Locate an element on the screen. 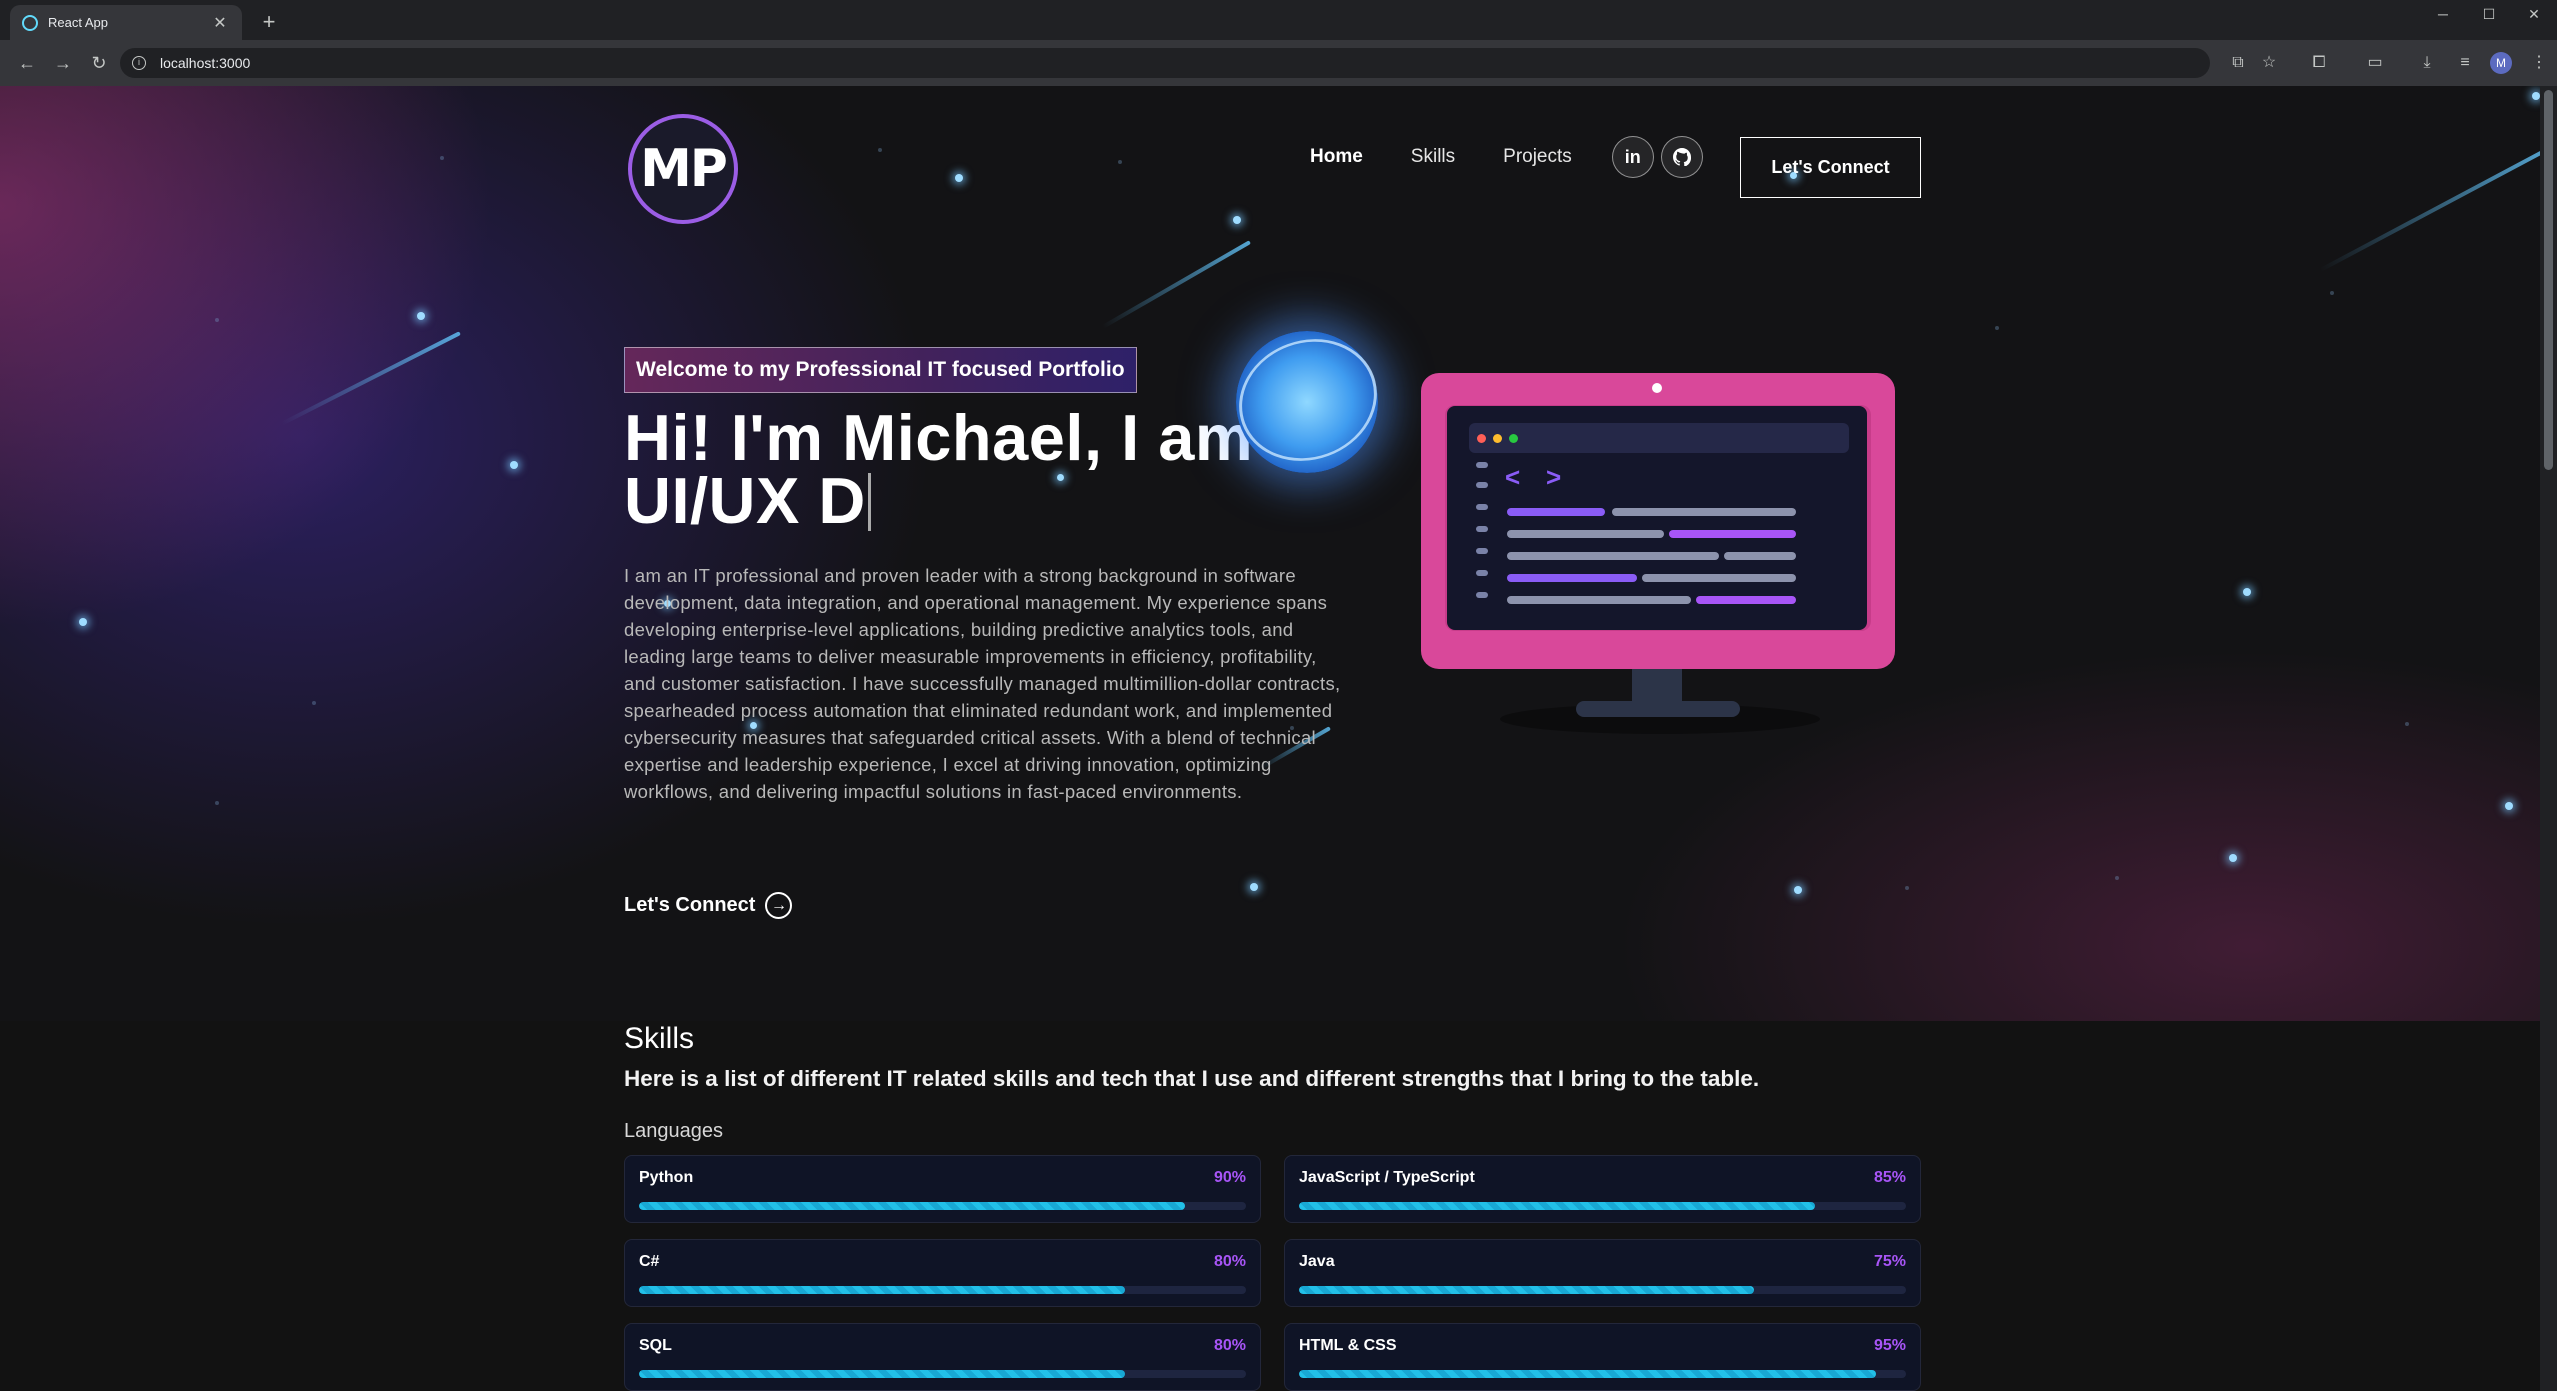 Image resolution: width=2557 pixels, height=1391 pixels. skill-card-html-css: HTML & CSS 95% is located at coordinates (1602, 1357).